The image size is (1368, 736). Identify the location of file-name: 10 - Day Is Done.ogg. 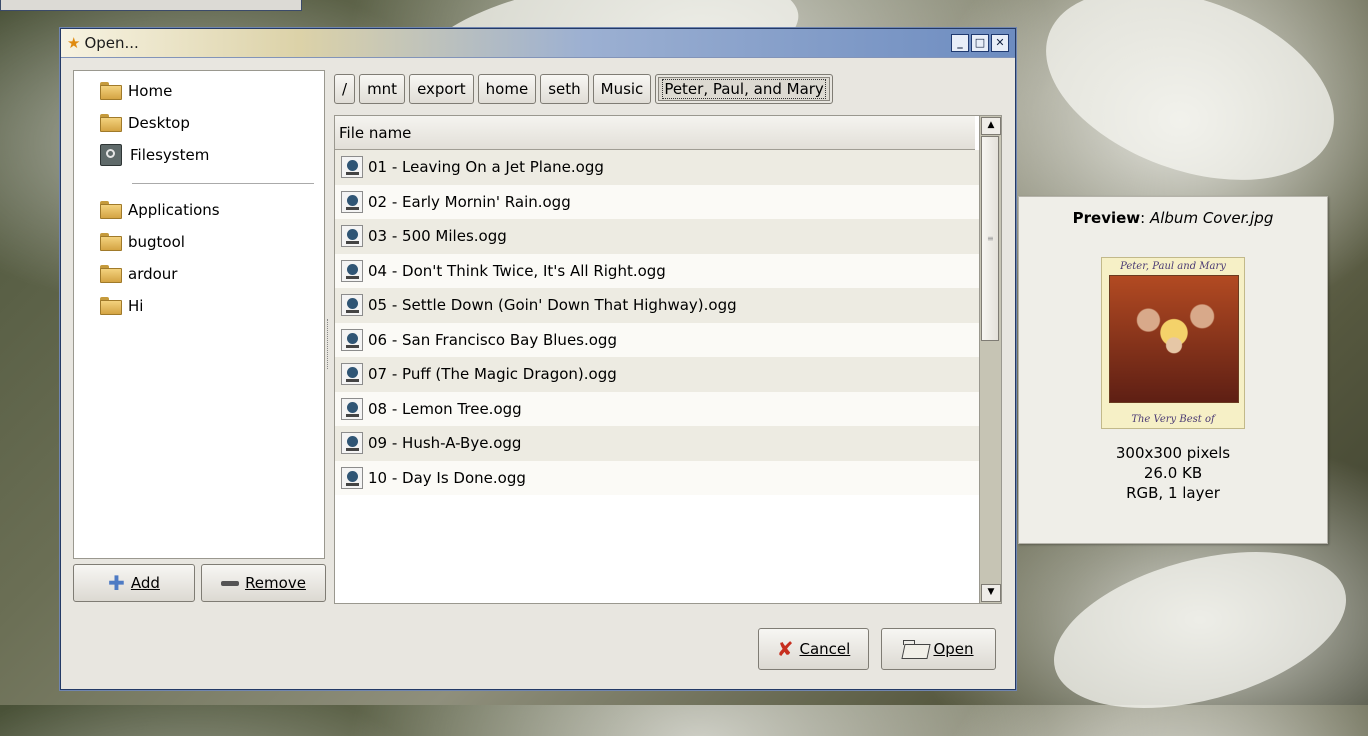
(447, 477).